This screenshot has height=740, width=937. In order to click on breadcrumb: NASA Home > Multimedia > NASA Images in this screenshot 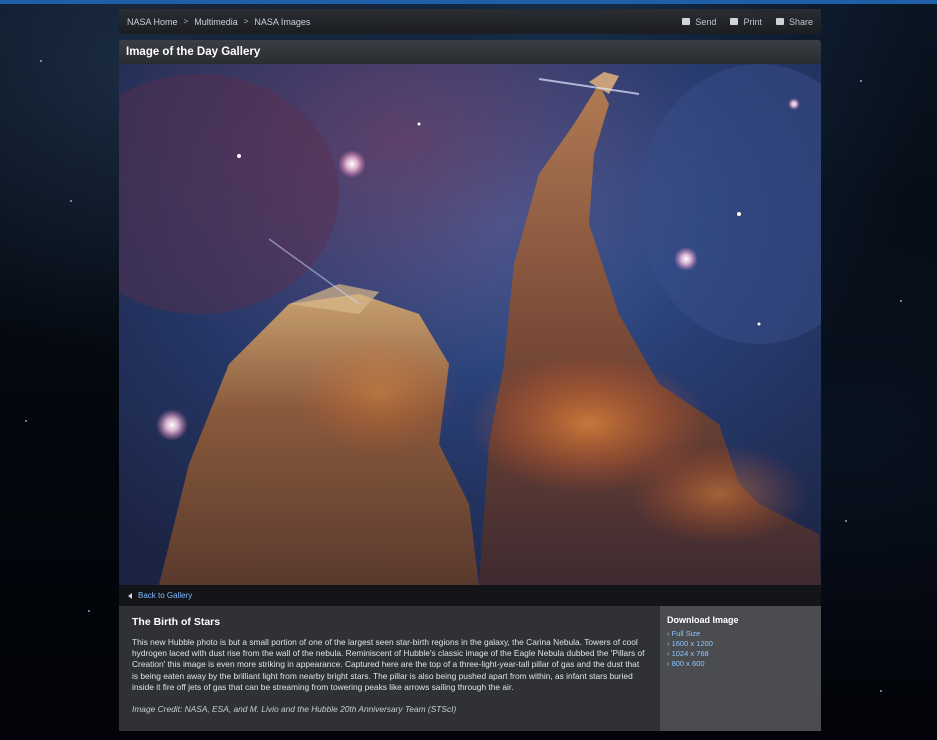, I will do `click(218, 22)`.